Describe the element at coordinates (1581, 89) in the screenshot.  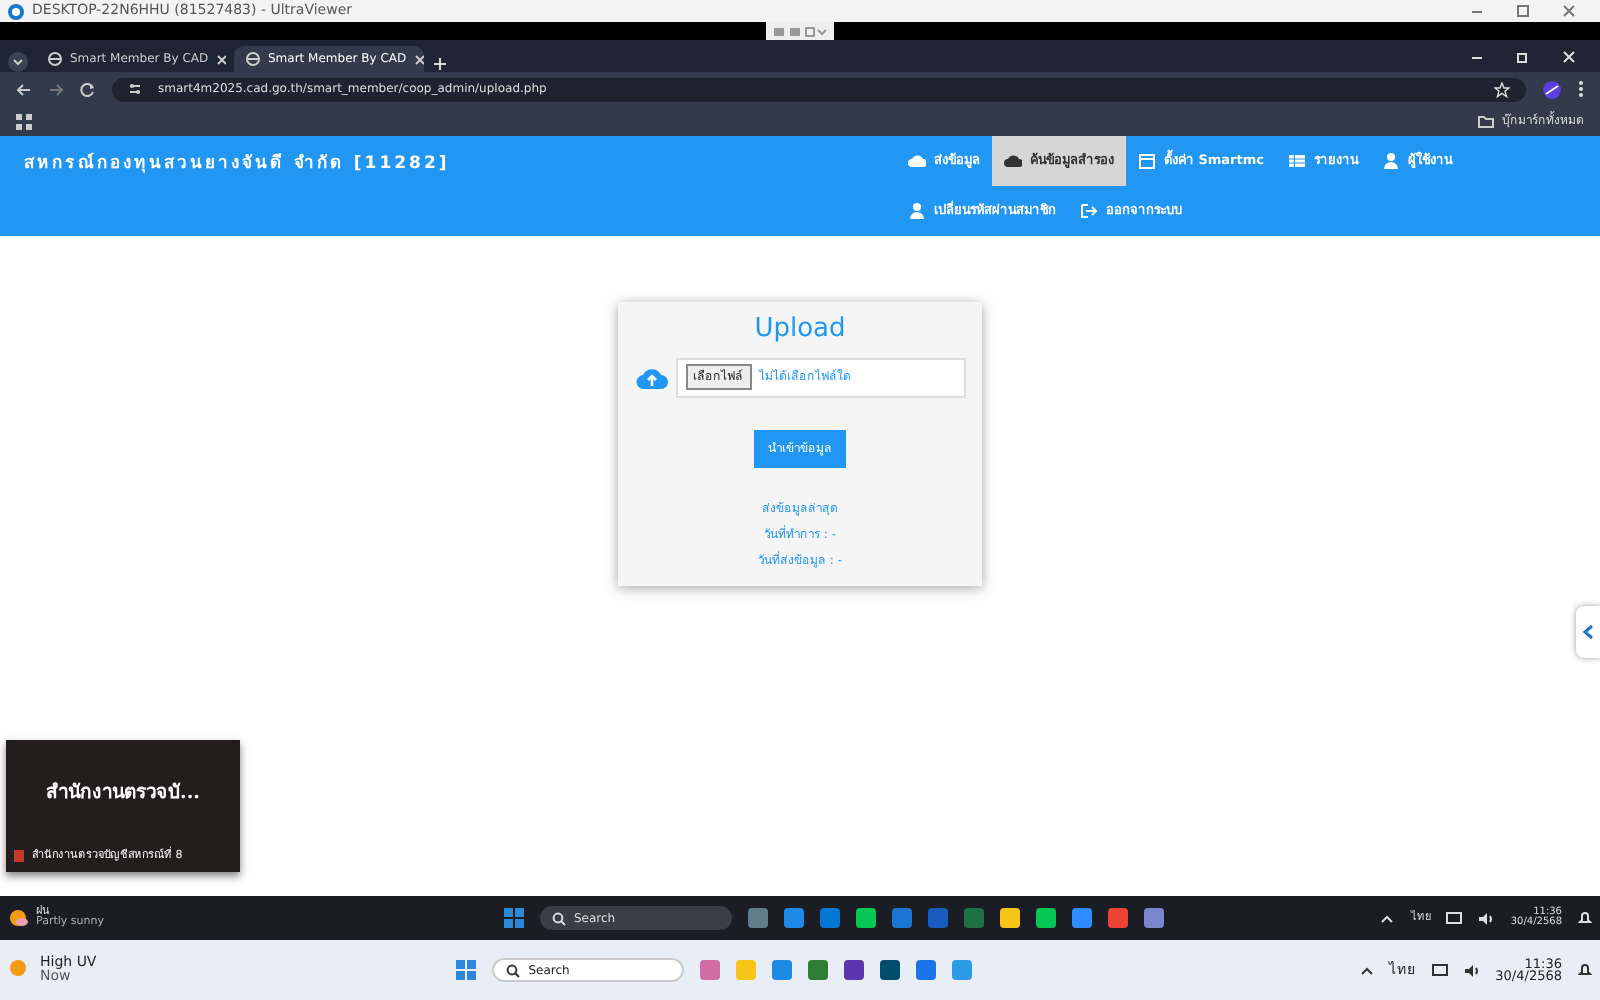
I see `menu-icon` at that location.